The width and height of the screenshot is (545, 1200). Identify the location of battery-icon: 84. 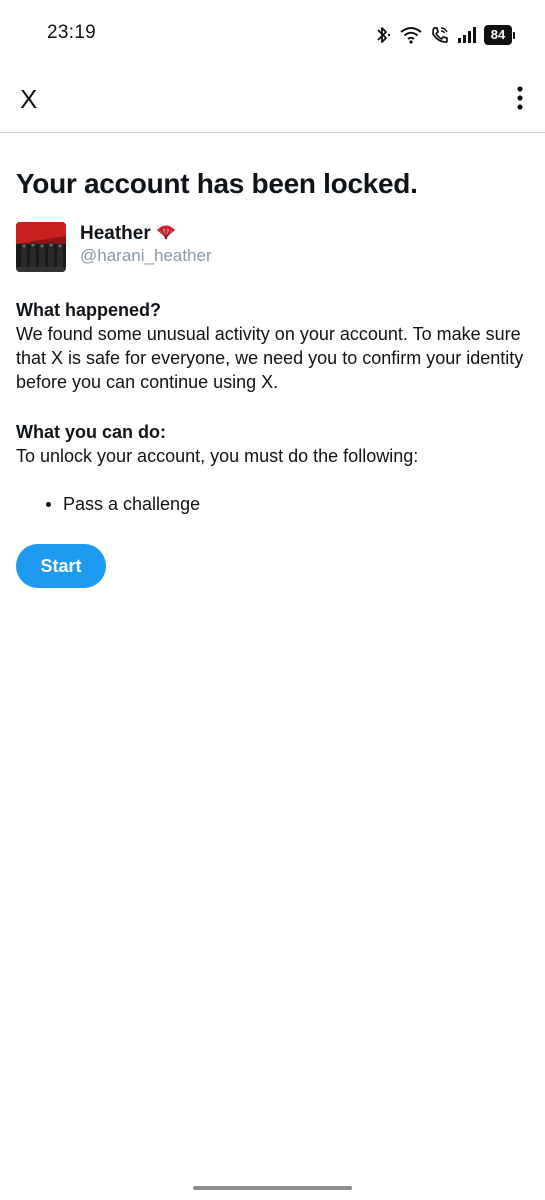
(499, 35).